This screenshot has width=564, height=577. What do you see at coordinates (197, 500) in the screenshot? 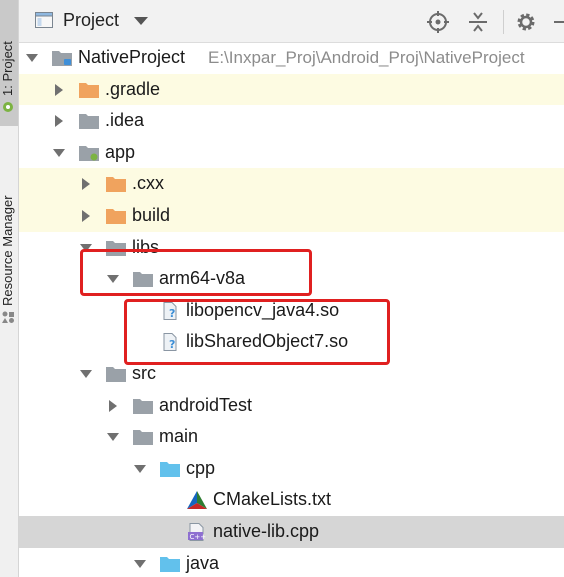
I see `cmake-icon` at bounding box center [197, 500].